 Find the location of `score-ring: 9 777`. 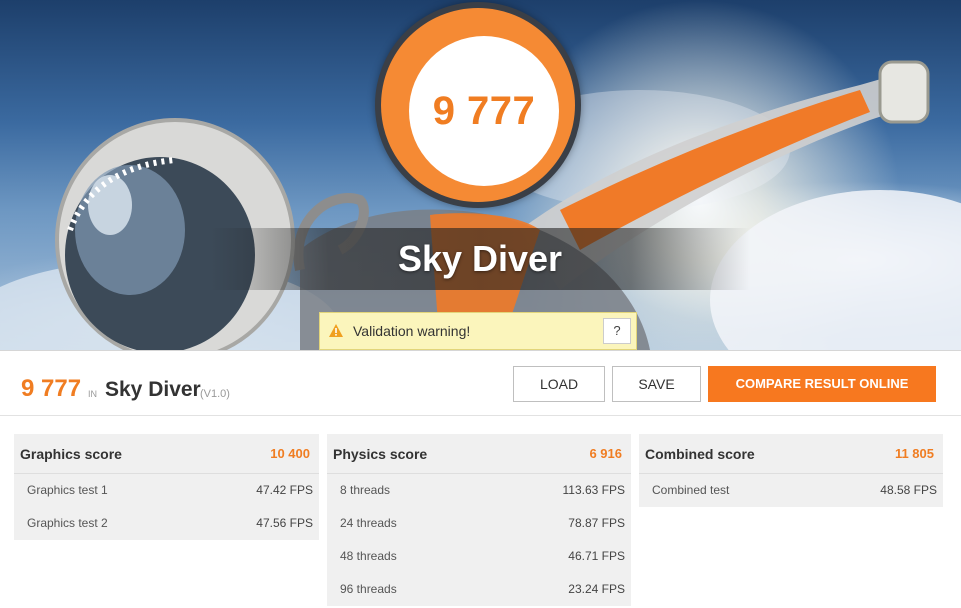

score-ring: 9 777 is located at coordinates (478, 105).